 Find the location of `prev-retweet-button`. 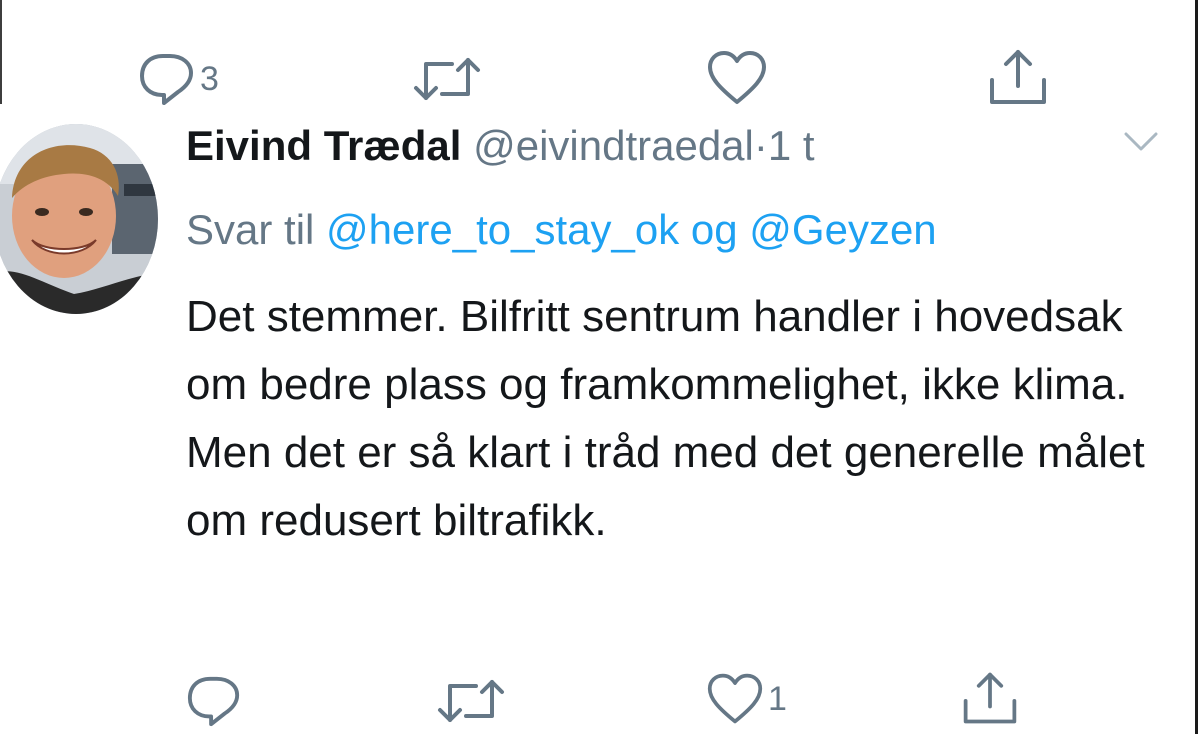

prev-retweet-button is located at coordinates (449, 79).